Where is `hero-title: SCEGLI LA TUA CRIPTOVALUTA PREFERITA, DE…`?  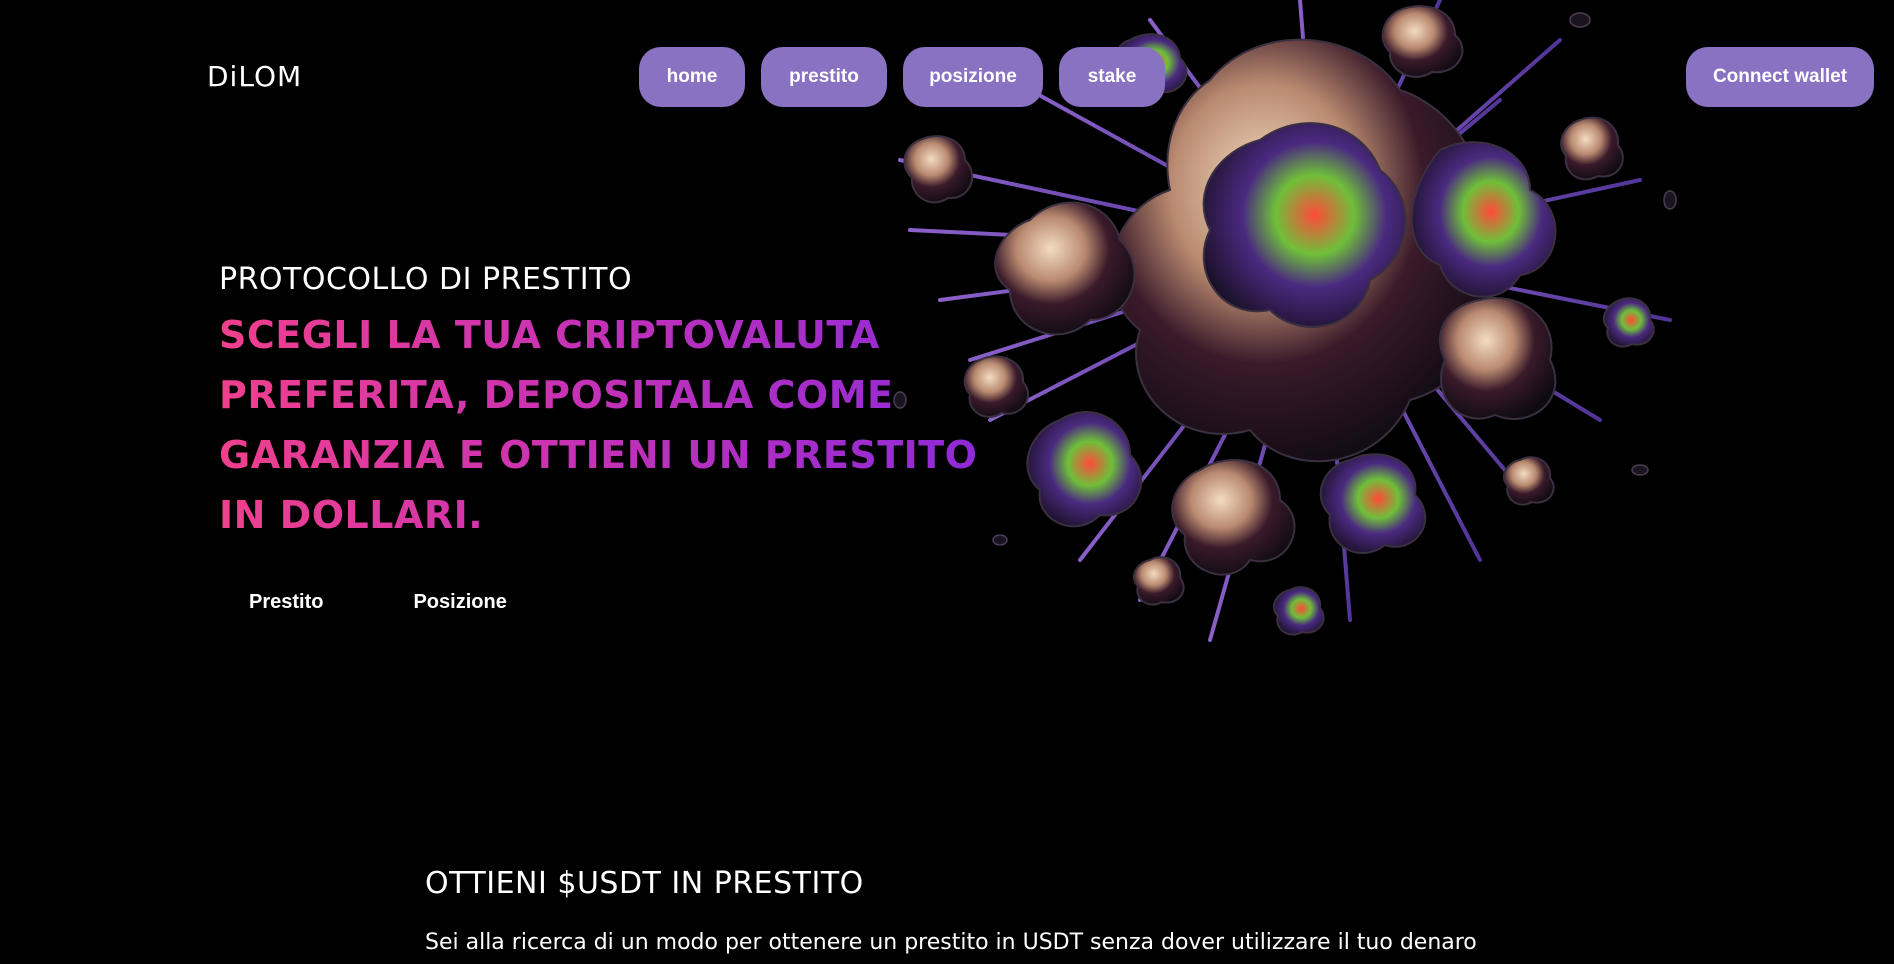 hero-title: SCEGLI LA TUA CRIPTOVALUTA PREFERITA, DE… is located at coordinates (599, 425).